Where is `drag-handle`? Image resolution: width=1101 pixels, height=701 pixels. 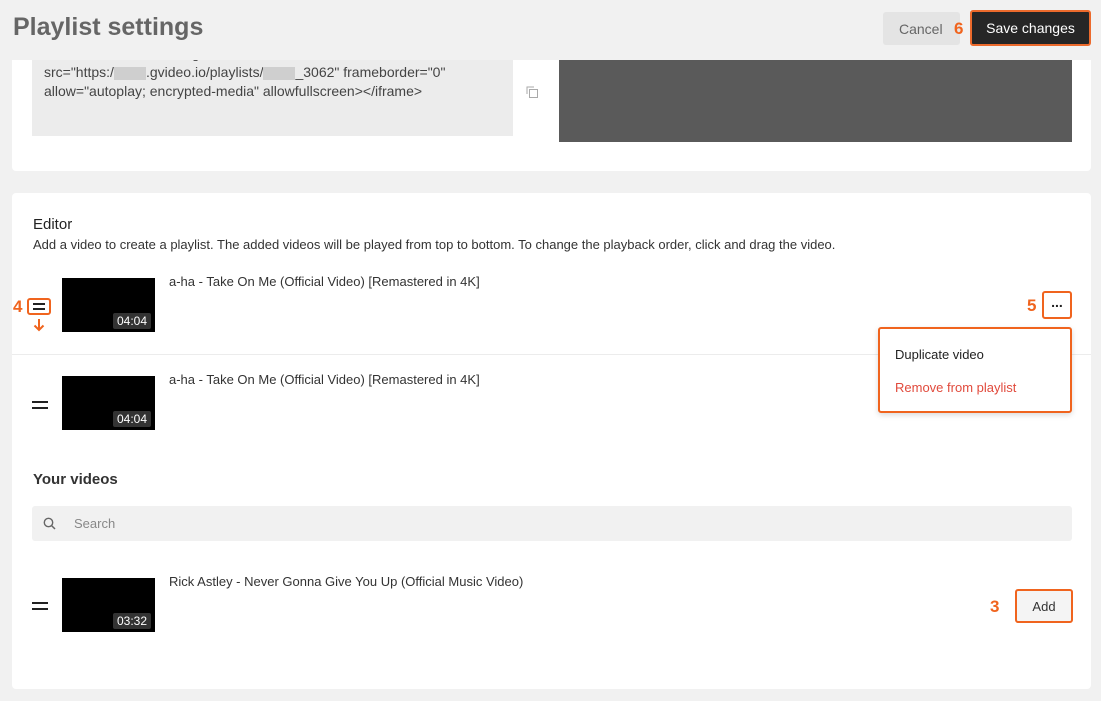 drag-handle is located at coordinates (39, 306).